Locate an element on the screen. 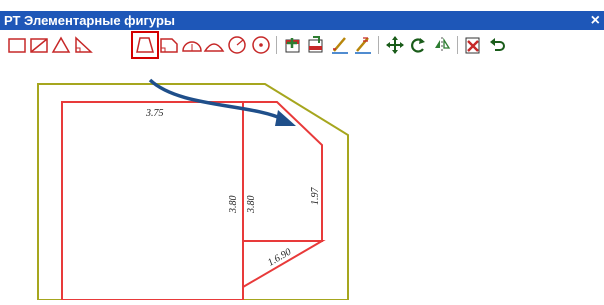  trapezoid-icon is located at coordinates (145, 45).